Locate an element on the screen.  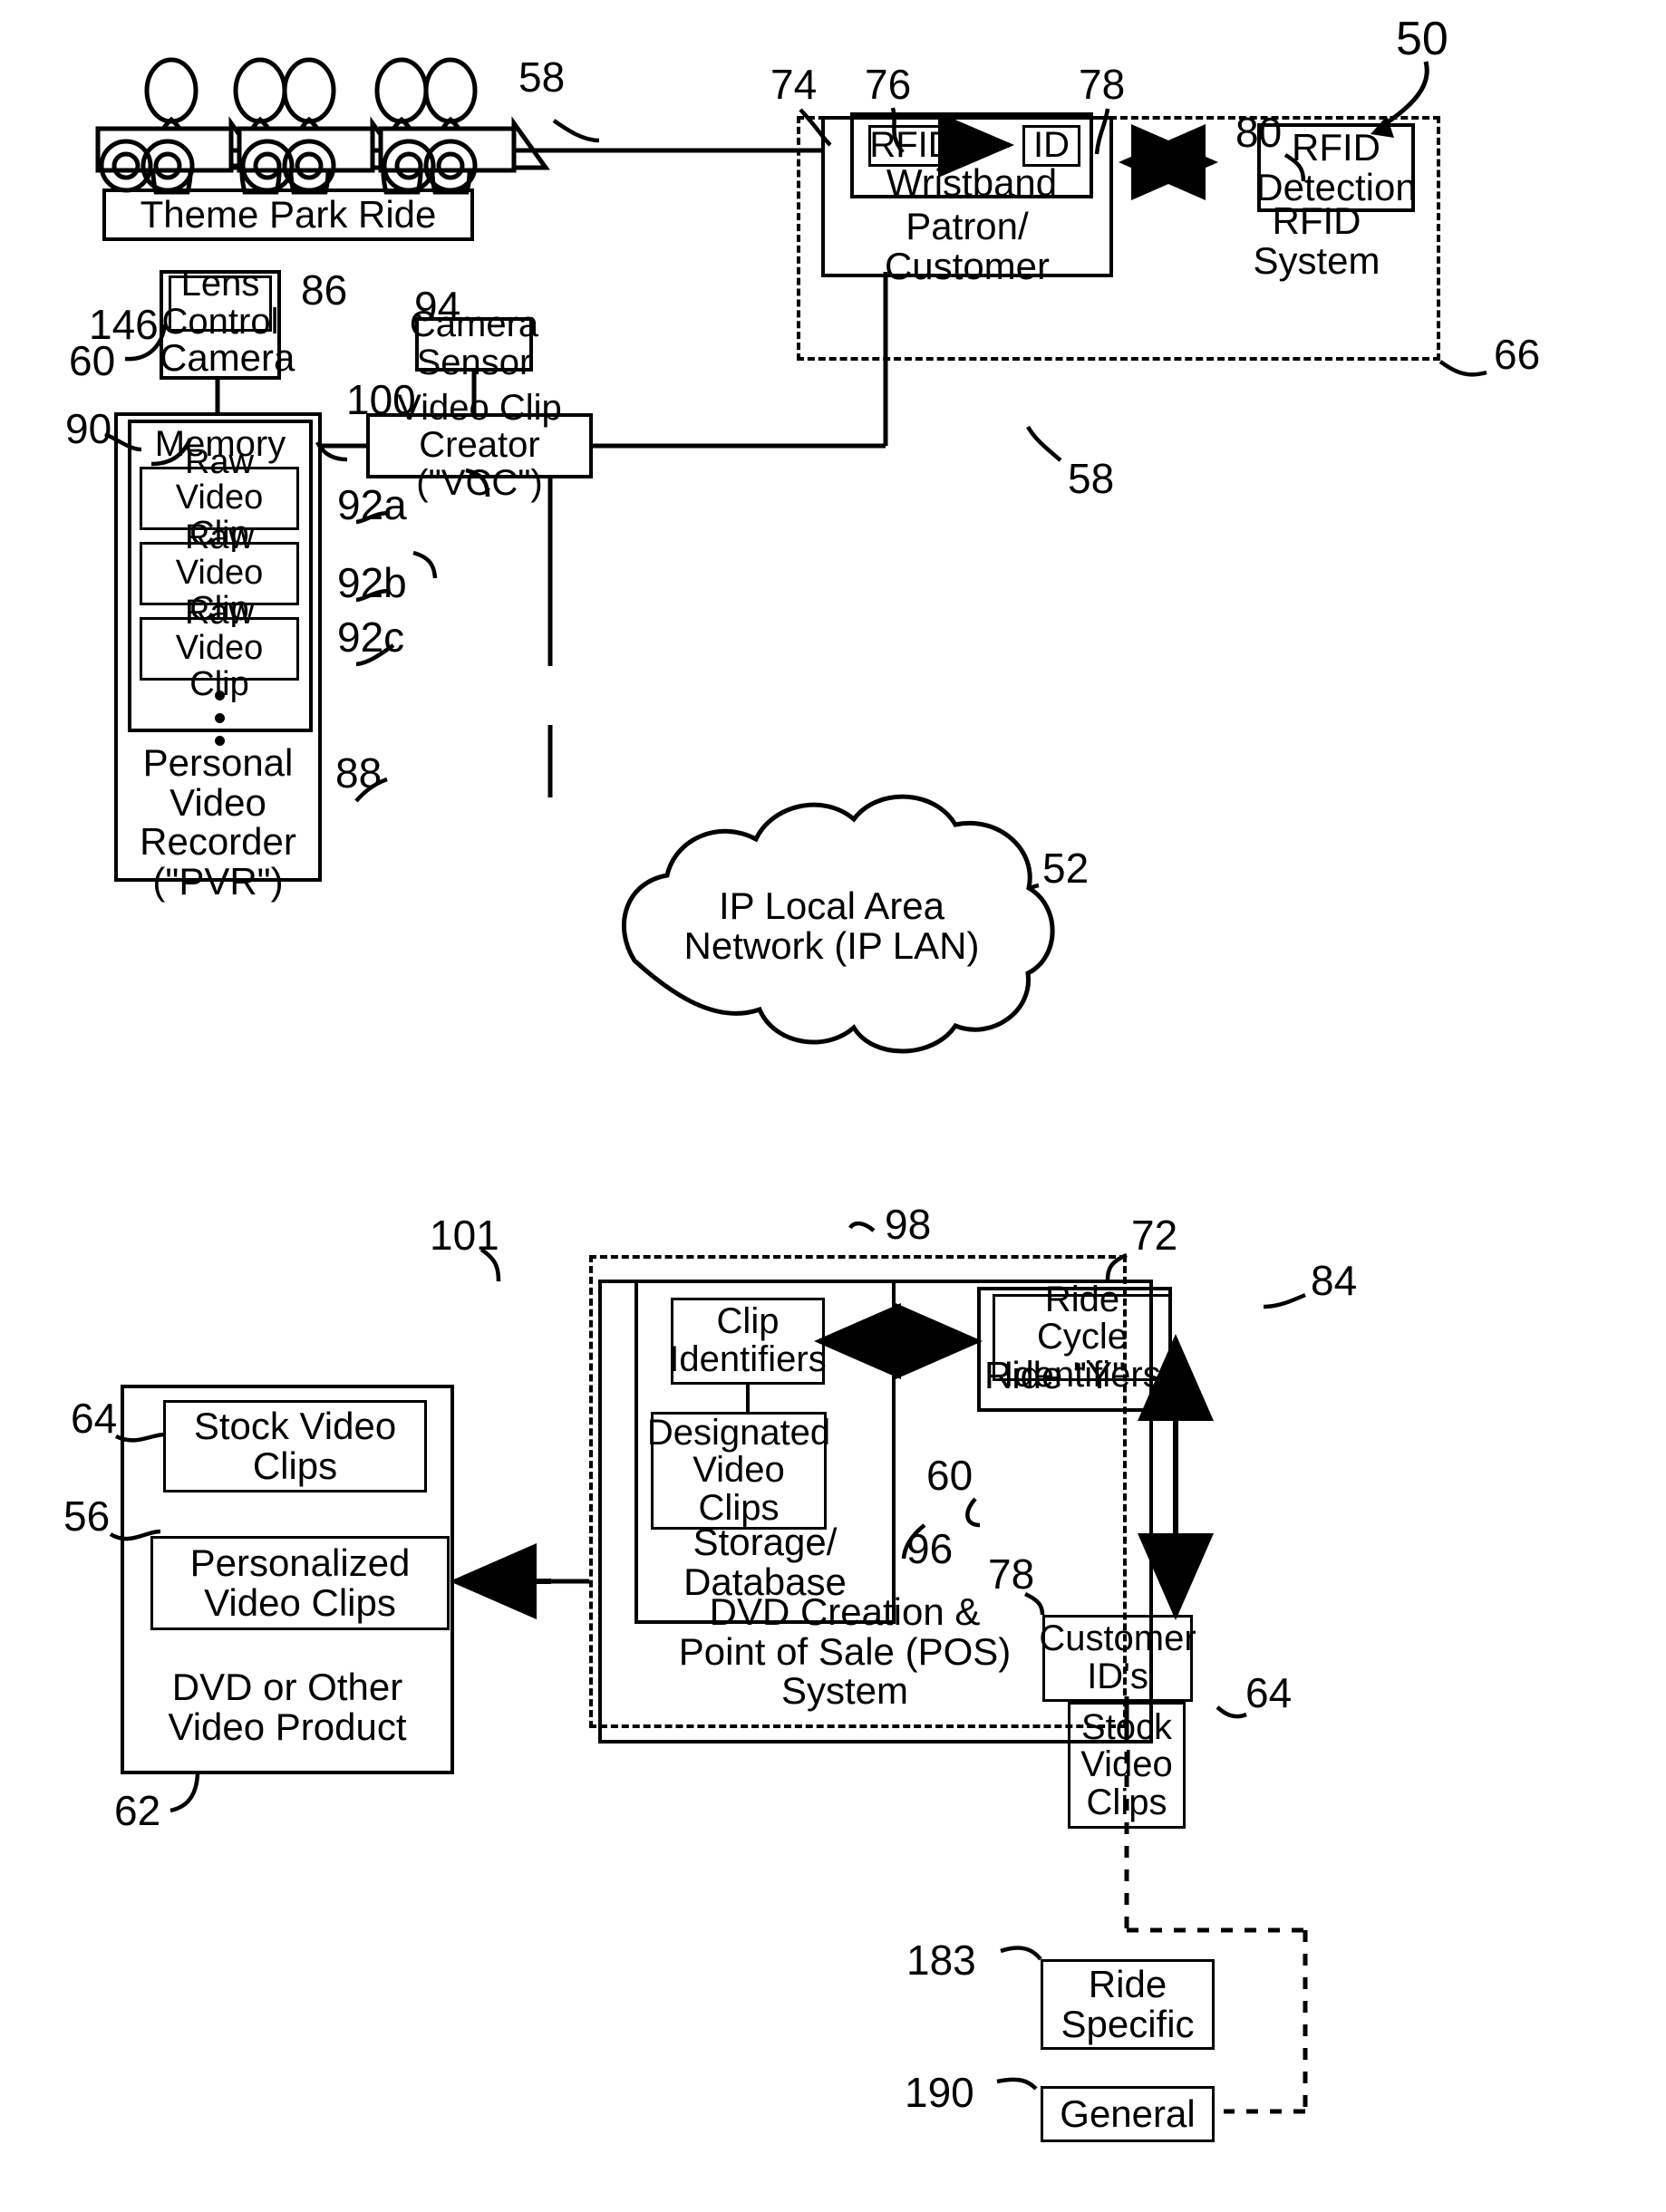
lens-control-box: Lens Control is located at coordinates (220, 303).